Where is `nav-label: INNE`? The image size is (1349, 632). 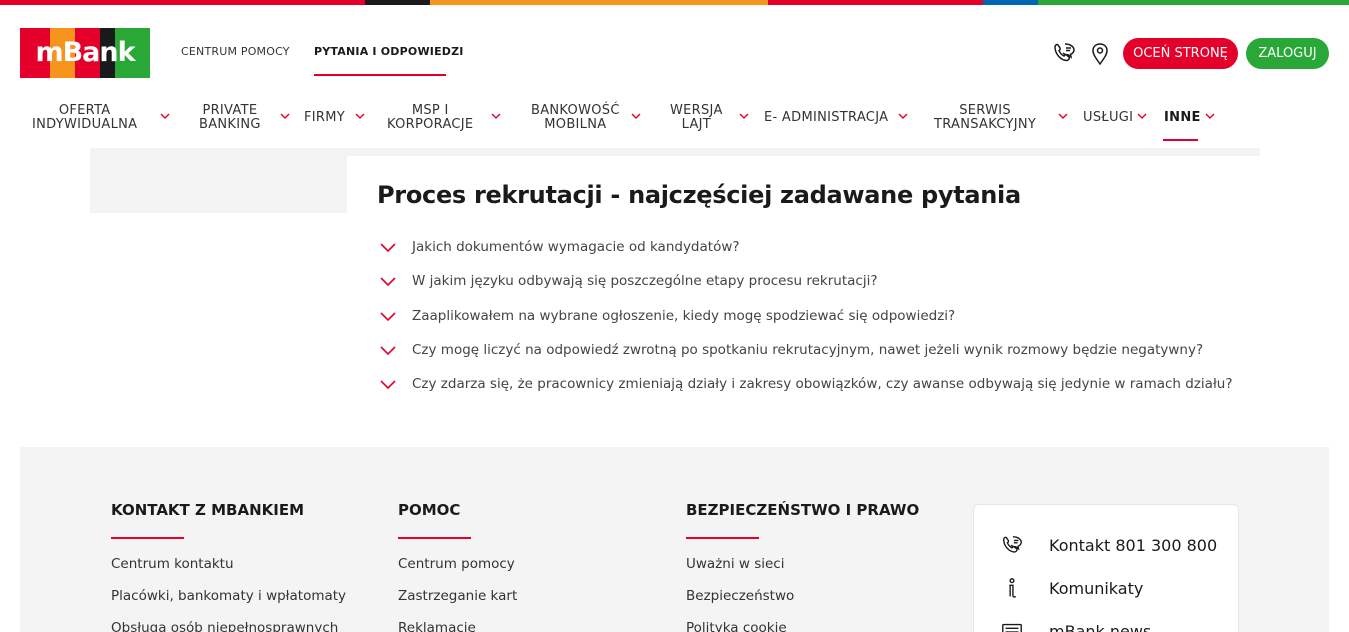 nav-label: INNE is located at coordinates (1182, 117).